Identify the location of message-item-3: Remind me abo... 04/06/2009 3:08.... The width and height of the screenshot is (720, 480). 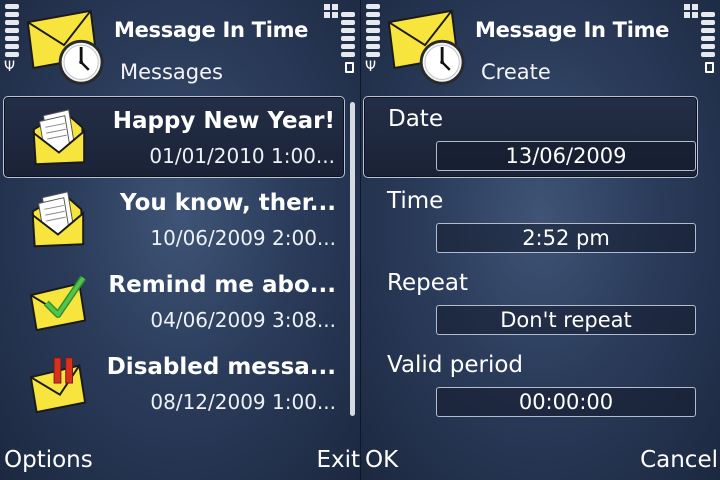
(174, 301).